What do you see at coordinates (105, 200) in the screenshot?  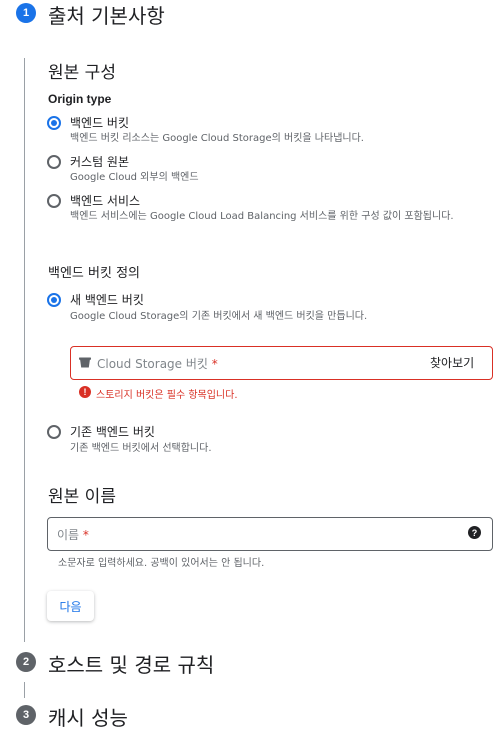 I see `option-backend-service-label: 백엔드 서비스` at bounding box center [105, 200].